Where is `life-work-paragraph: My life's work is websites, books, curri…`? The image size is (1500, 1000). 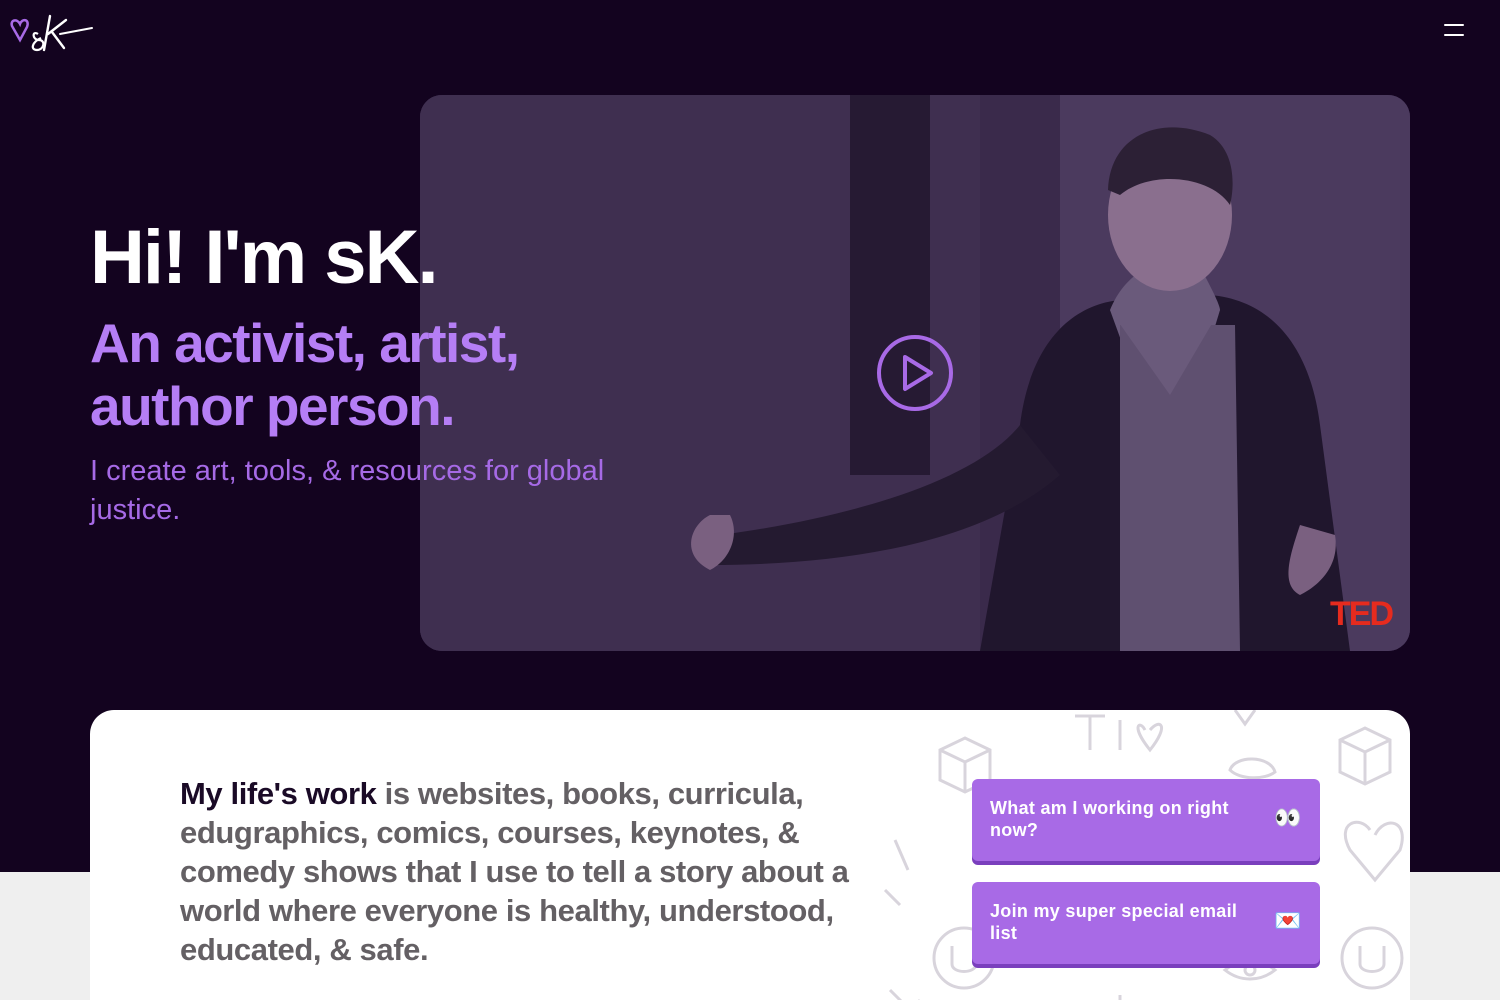
life-work-paragraph: My life's work is websites, books, curri… is located at coordinates (525, 871).